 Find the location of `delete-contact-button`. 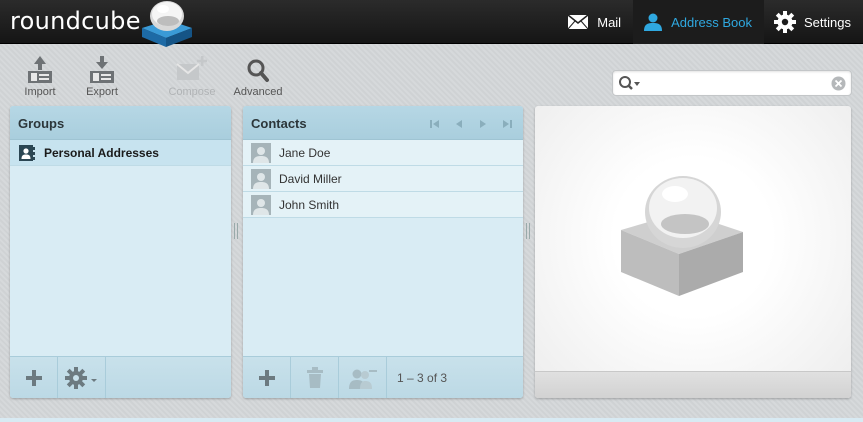

delete-contact-button is located at coordinates (315, 377).